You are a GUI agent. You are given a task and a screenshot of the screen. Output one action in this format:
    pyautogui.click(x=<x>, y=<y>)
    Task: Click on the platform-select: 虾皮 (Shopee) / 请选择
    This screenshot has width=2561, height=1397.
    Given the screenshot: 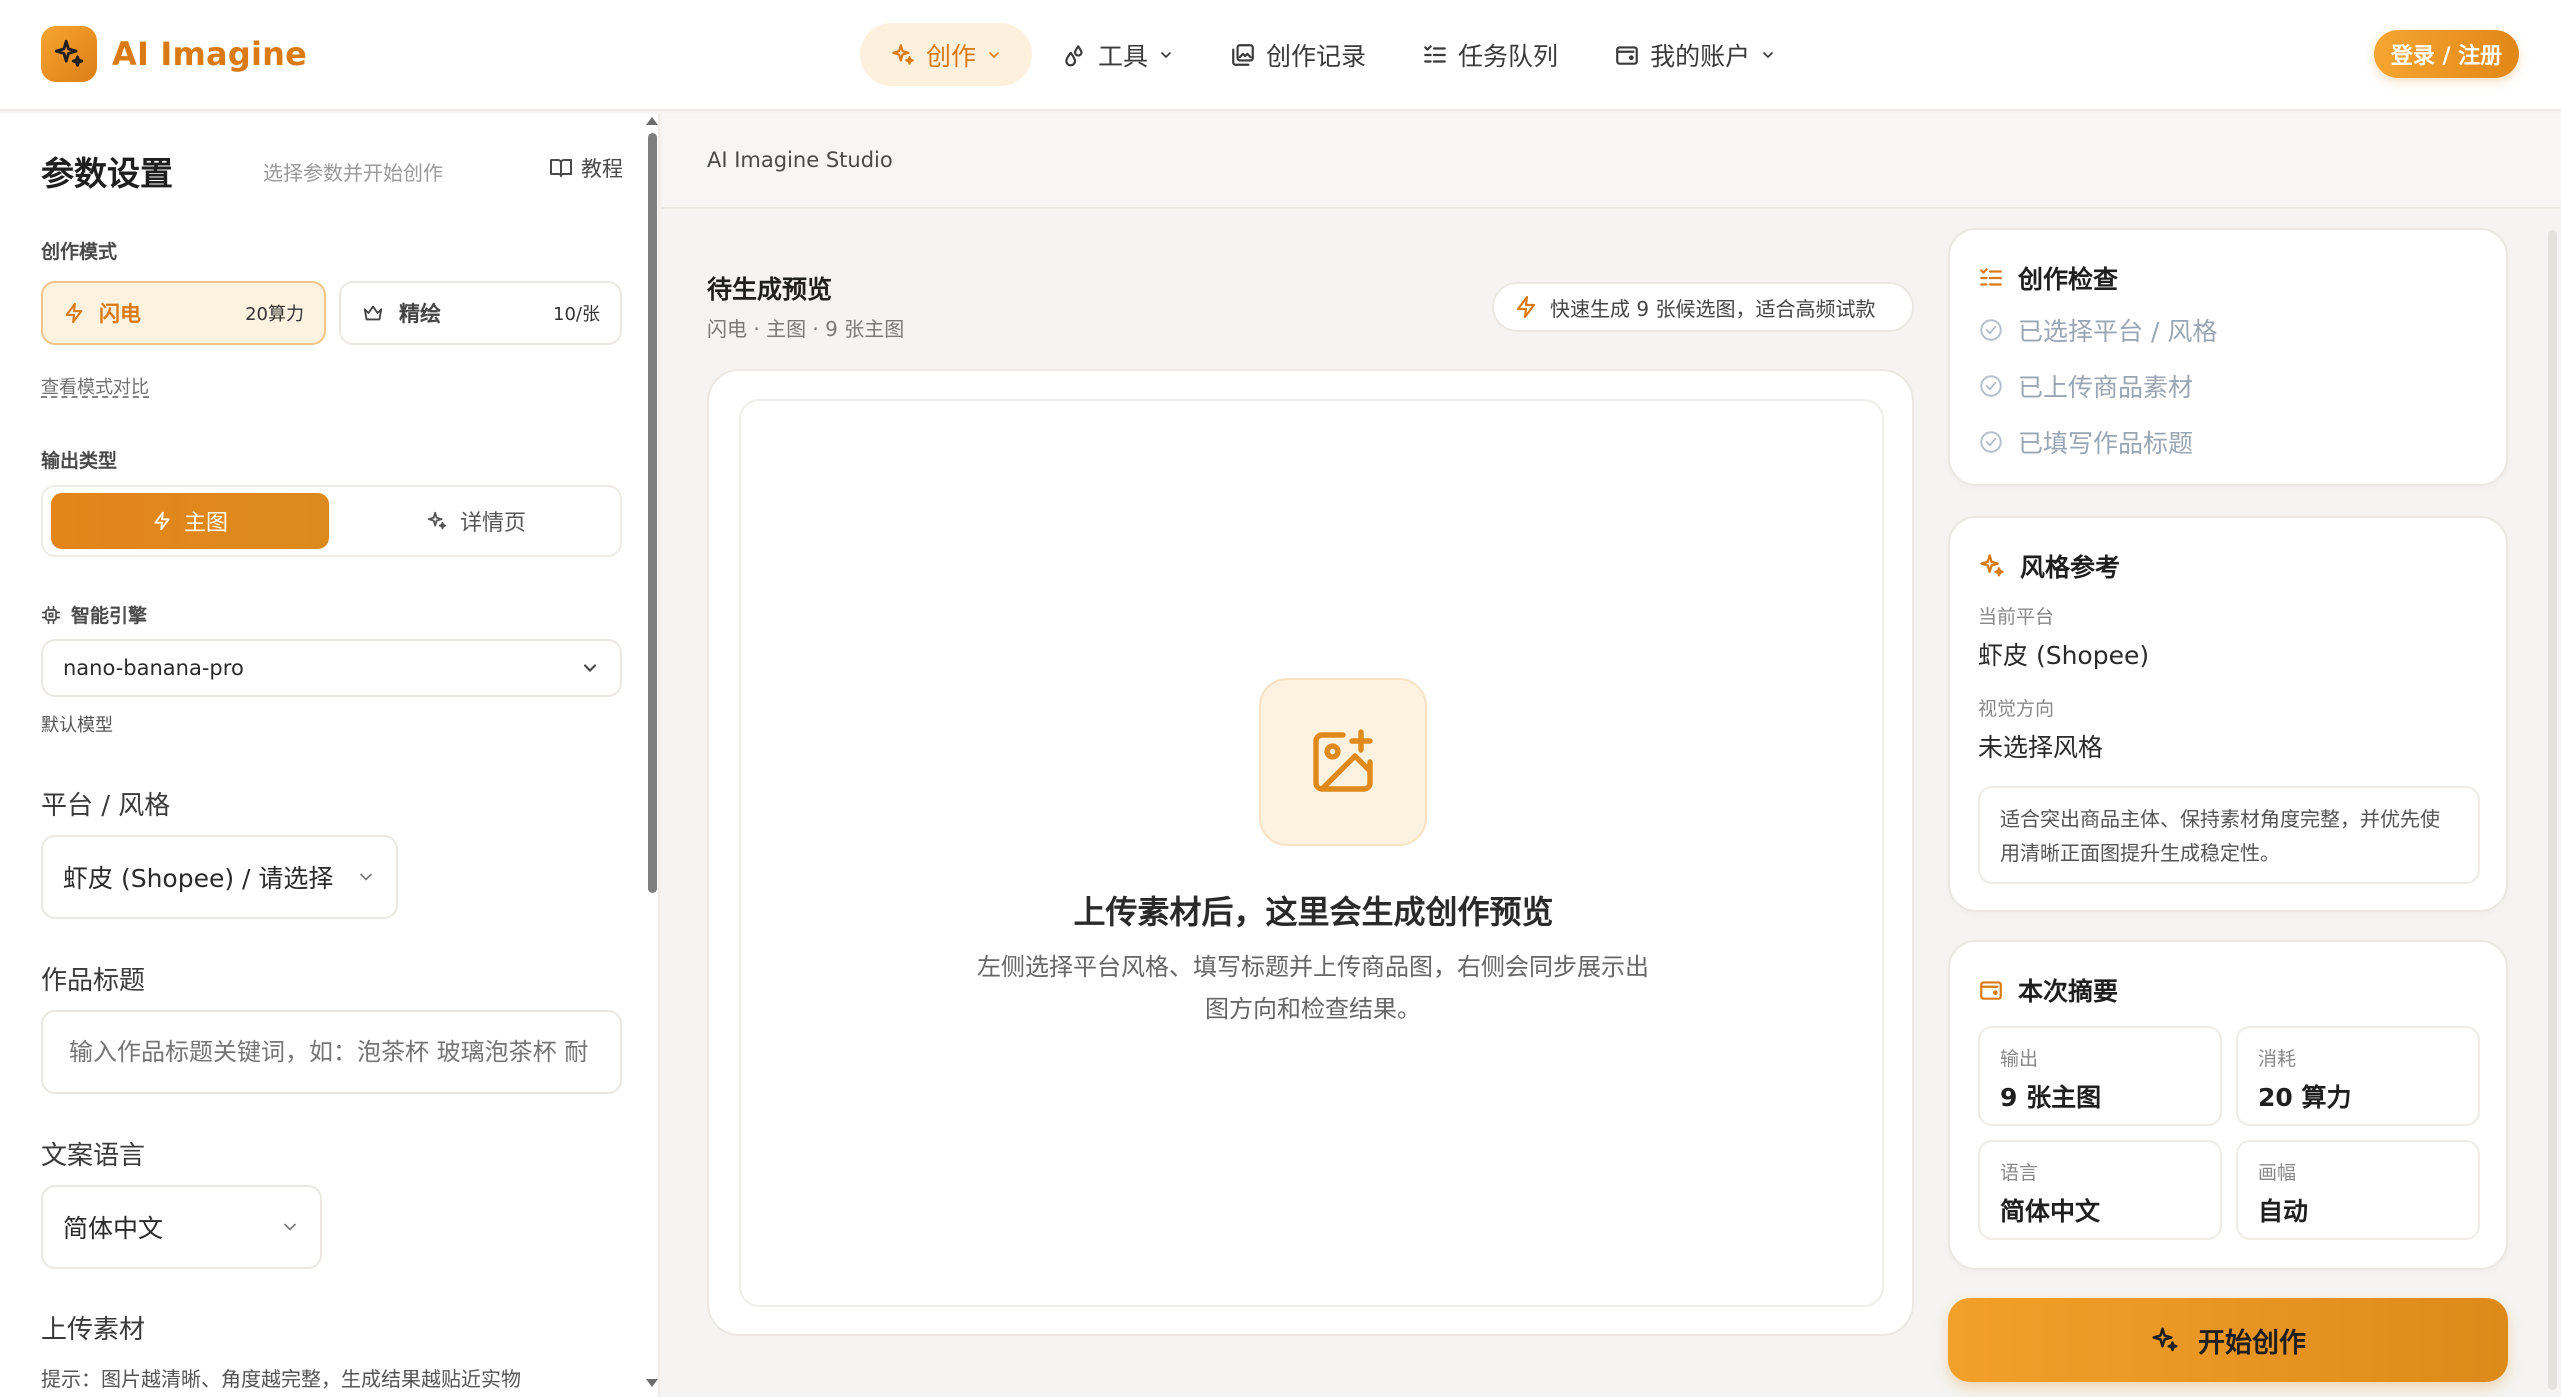 What is the action you would take?
    pyautogui.click(x=219, y=877)
    